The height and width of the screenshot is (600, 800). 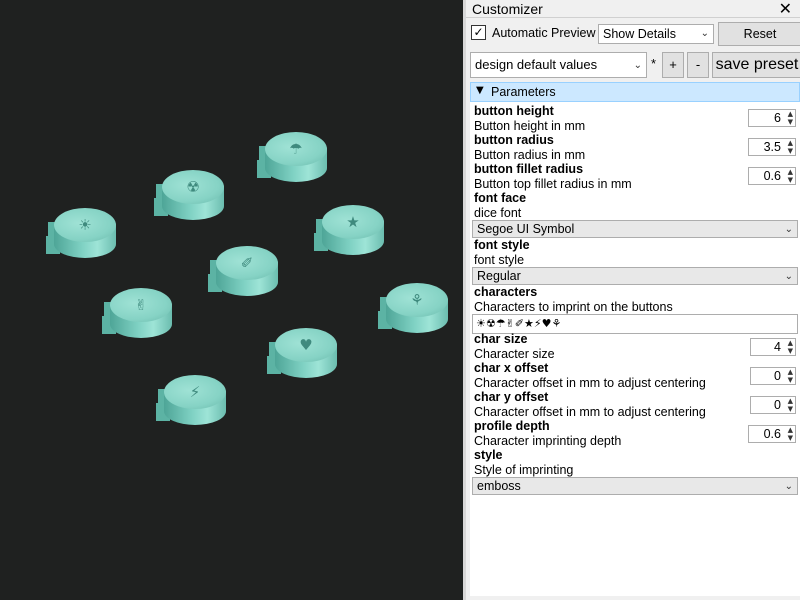 I want to click on param-name: char y offset, so click(x=511, y=397).